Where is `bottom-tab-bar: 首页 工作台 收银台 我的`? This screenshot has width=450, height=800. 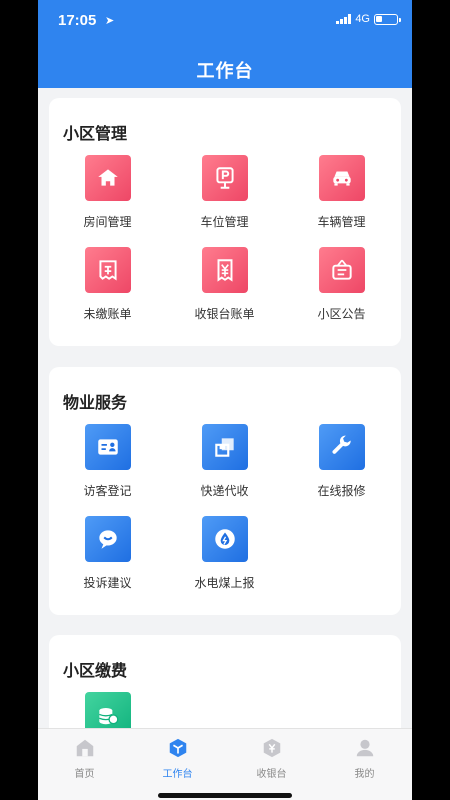 bottom-tab-bar: 首页 工作台 收银台 我的 is located at coordinates (225, 764).